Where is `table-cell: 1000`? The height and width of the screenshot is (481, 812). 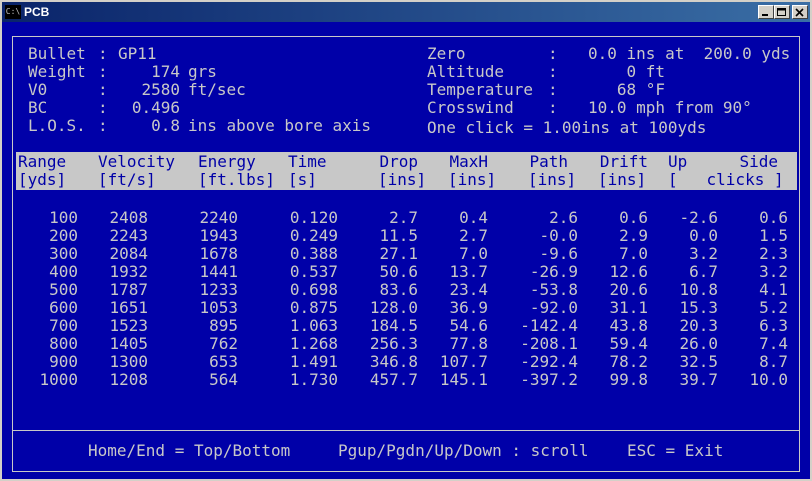 table-cell: 1000 is located at coordinates (58, 379).